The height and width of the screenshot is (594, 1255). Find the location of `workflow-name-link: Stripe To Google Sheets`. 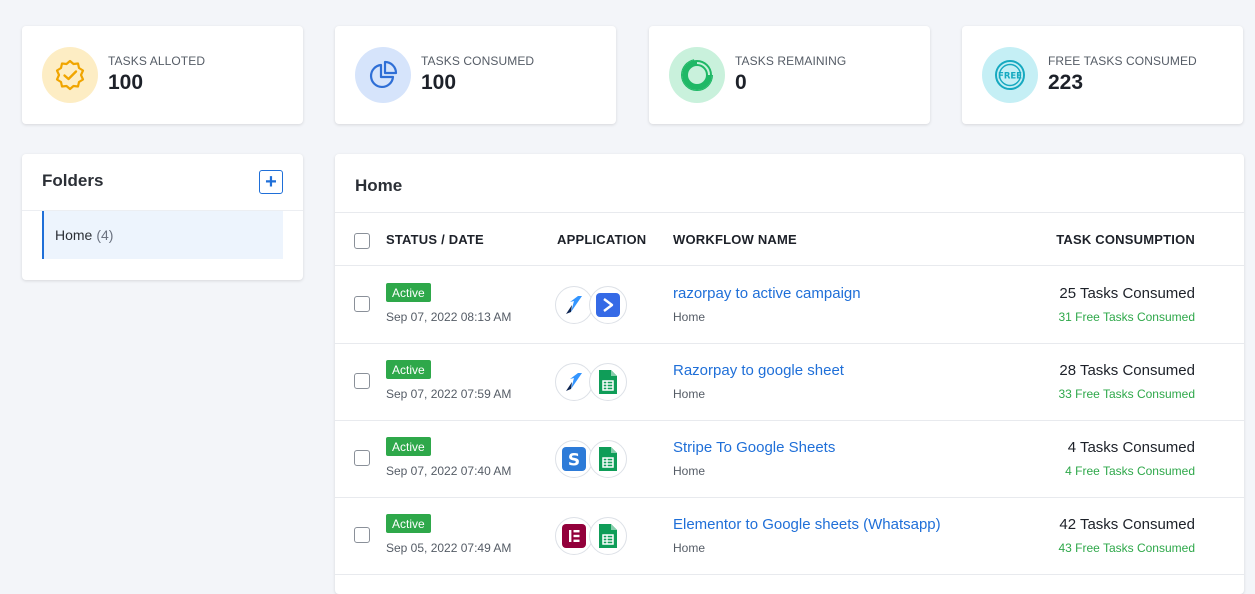

workflow-name-link: Stripe To Google Sheets is located at coordinates (754, 447).